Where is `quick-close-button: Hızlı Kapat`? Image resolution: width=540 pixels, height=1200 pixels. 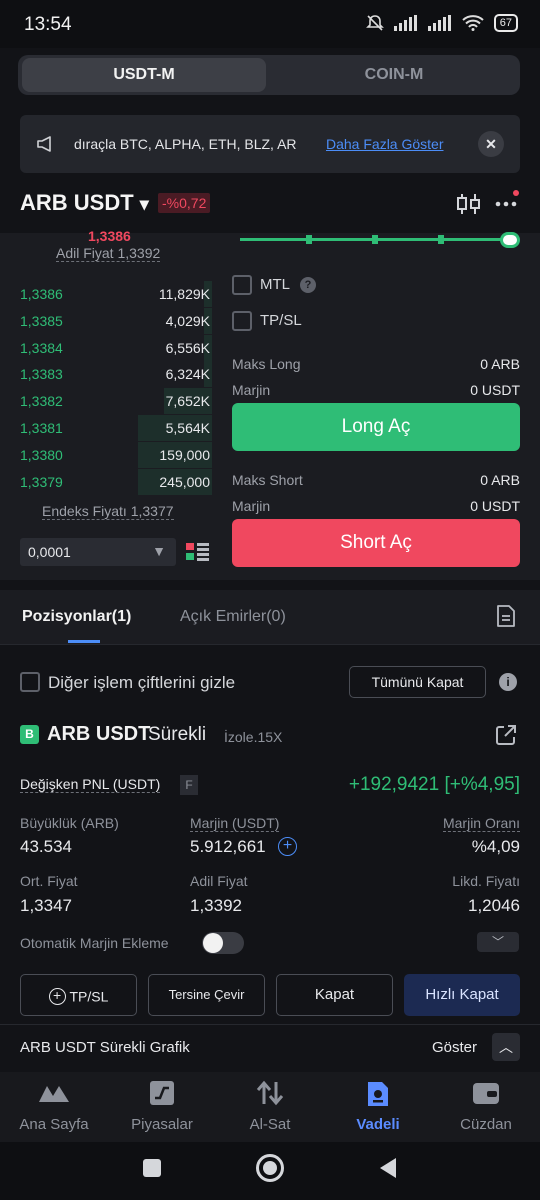 quick-close-button: Hızlı Kapat is located at coordinates (462, 995).